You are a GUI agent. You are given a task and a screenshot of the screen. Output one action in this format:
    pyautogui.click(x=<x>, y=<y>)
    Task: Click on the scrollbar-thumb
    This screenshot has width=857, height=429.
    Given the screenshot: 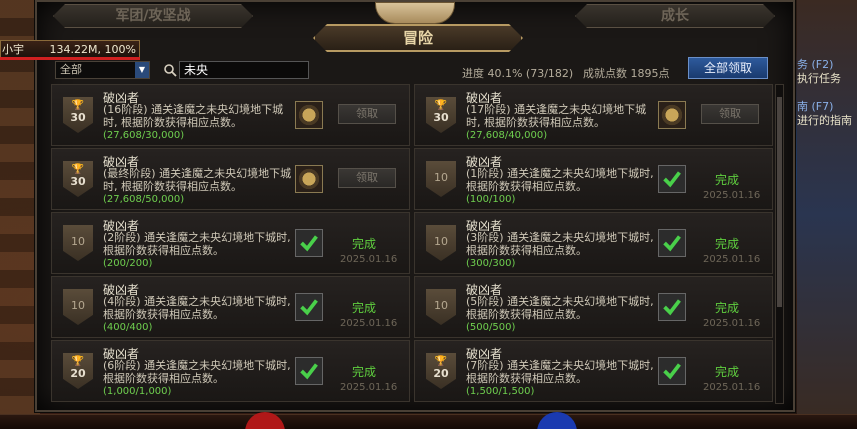 What is the action you would take?
    pyautogui.click(x=779, y=202)
    